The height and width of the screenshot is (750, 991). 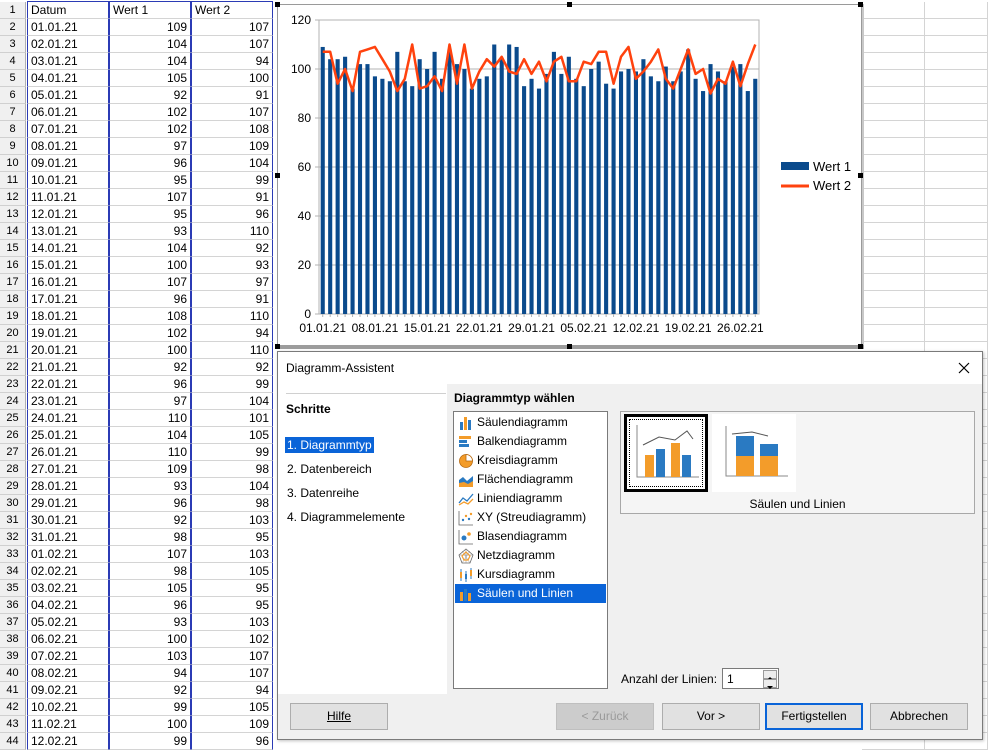 I want to click on table-cell: 25.01.21, so click(x=68, y=435).